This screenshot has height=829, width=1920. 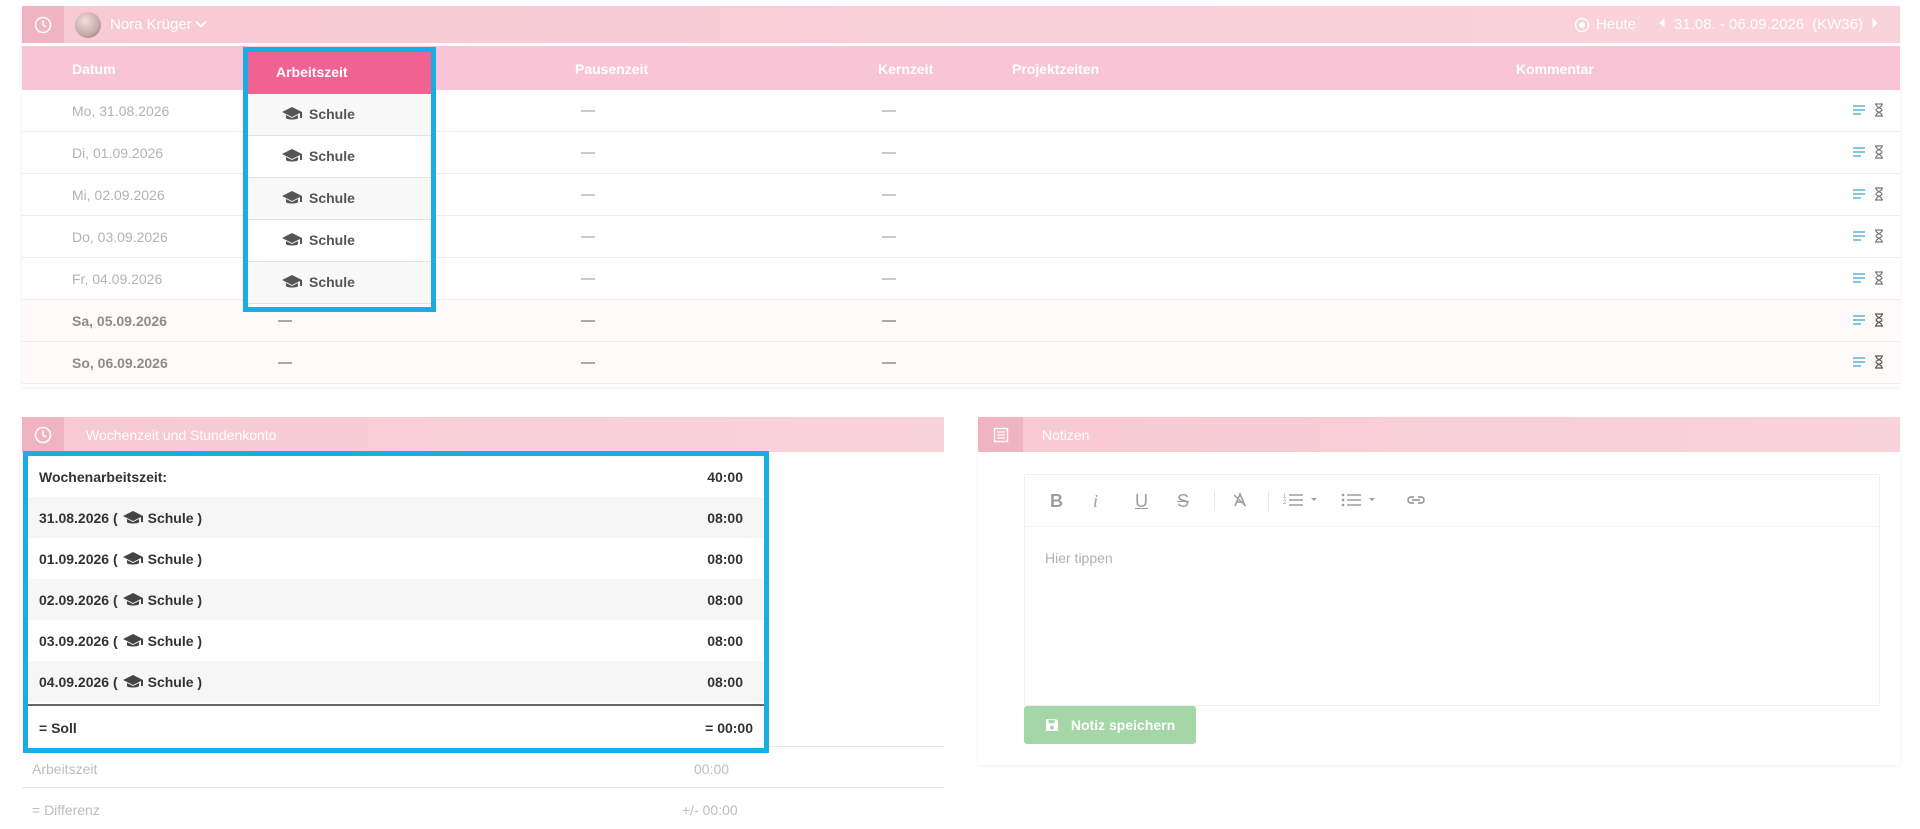 I want to click on row-date: Do, 03.09.2026, so click(x=120, y=237).